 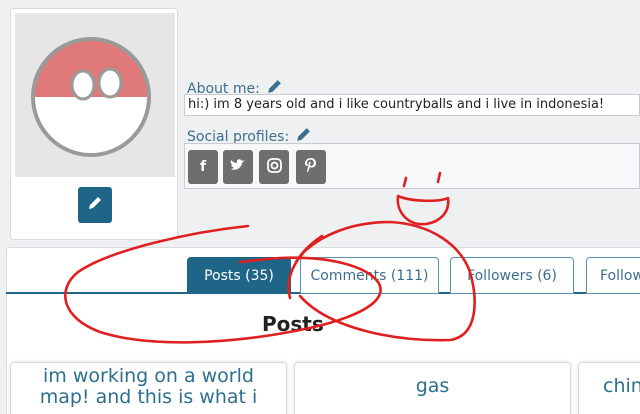 I want to click on pinterest-icon, so click(x=311, y=167).